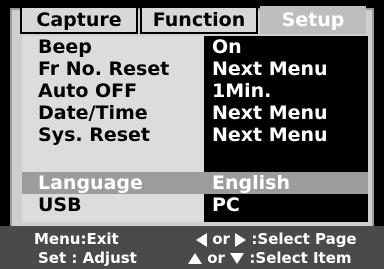 This screenshot has height=269, width=384. What do you see at coordinates (76, 239) in the screenshot?
I see `help-menu-exit: Menu:Exit` at bounding box center [76, 239].